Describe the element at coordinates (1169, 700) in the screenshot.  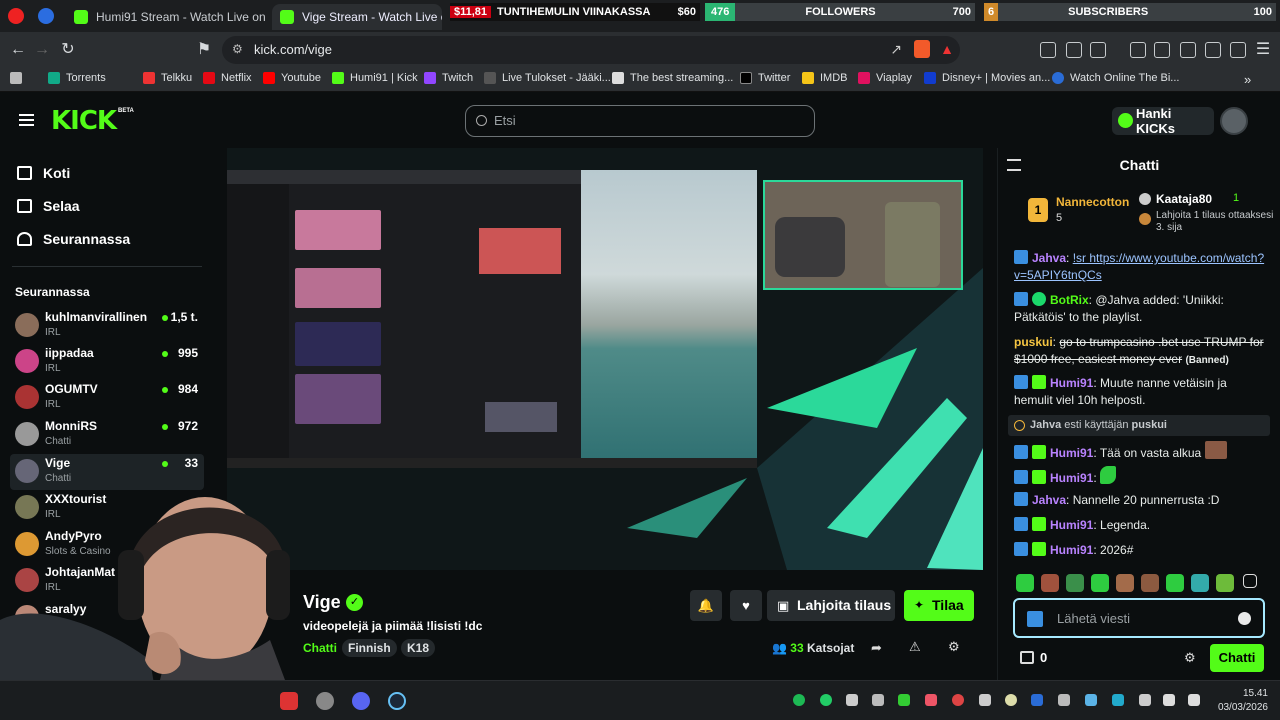
I see `volume-icon` at that location.